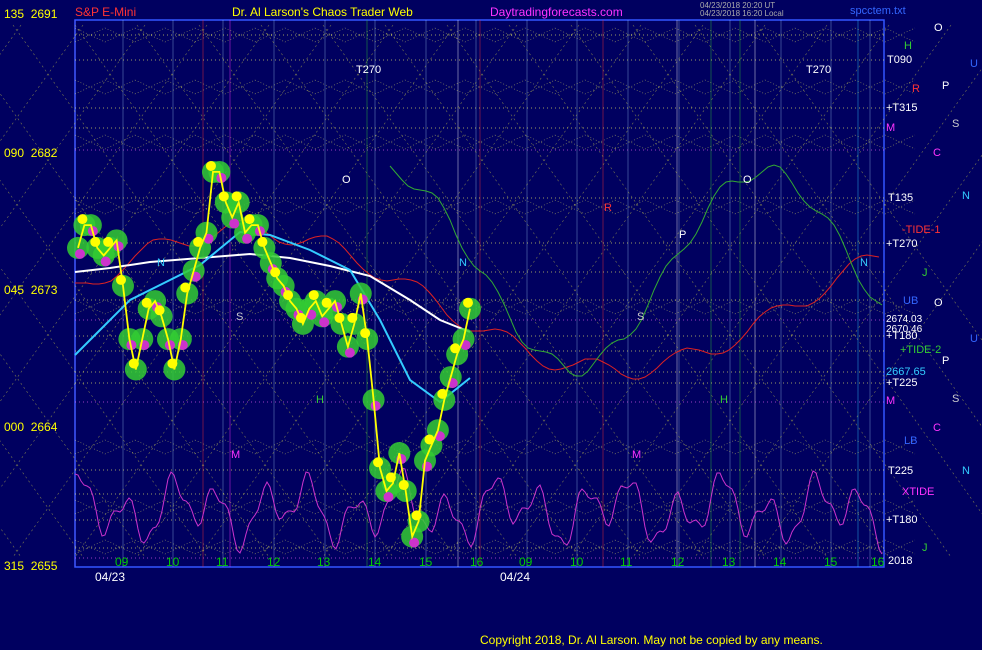  What do you see at coordinates (878, 562) in the screenshot?
I see `x-tick: 16` at bounding box center [878, 562].